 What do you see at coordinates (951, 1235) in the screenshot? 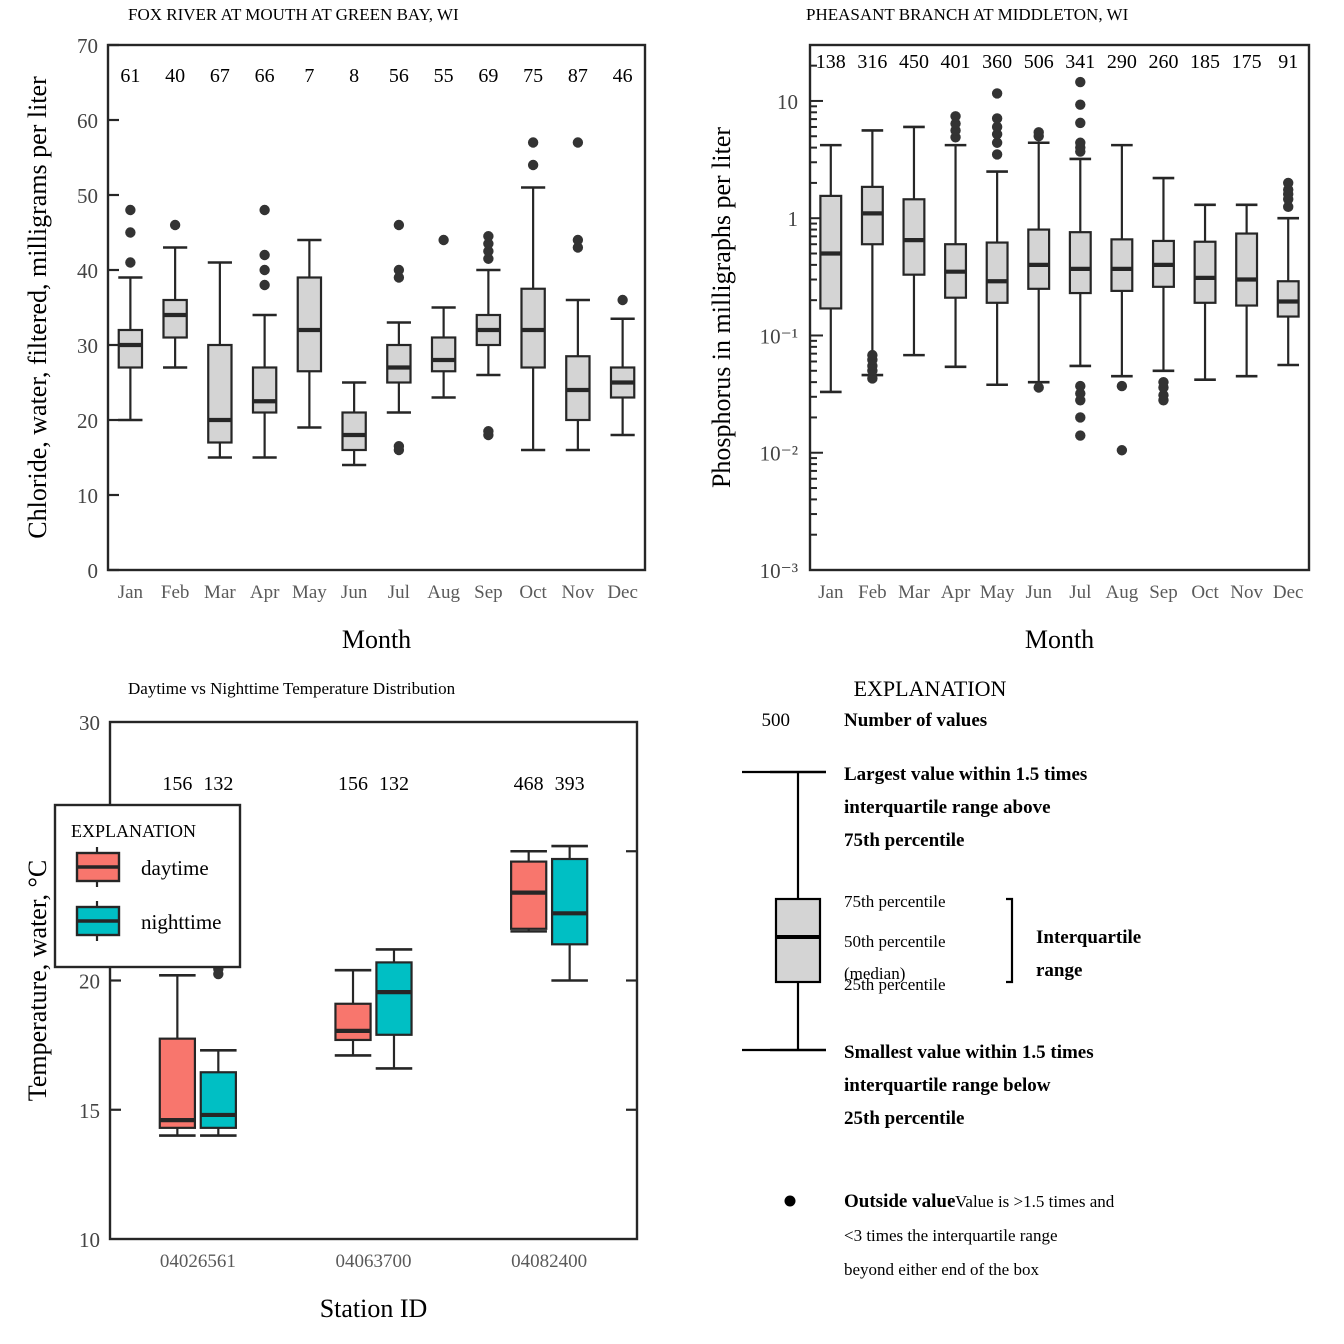
I see `outside-value-desc-line2: <3 times the interquartile range` at bounding box center [951, 1235].